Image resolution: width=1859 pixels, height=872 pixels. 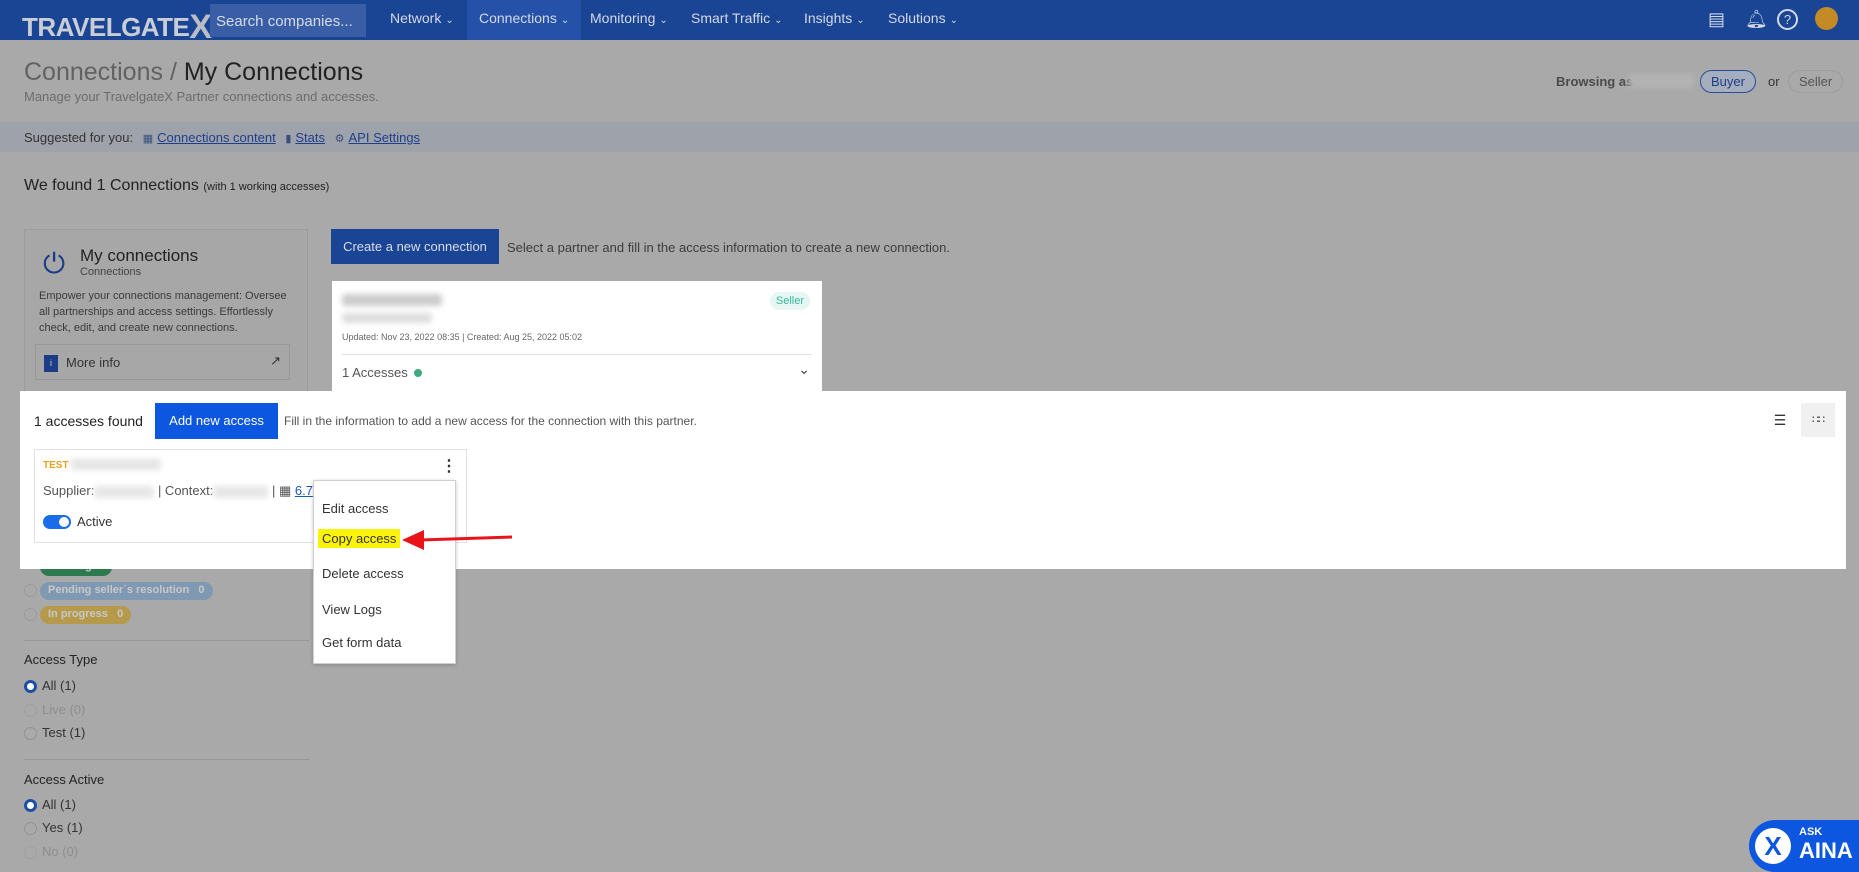 What do you see at coordinates (30, 828) in the screenshot?
I see `radio-active-yes` at bounding box center [30, 828].